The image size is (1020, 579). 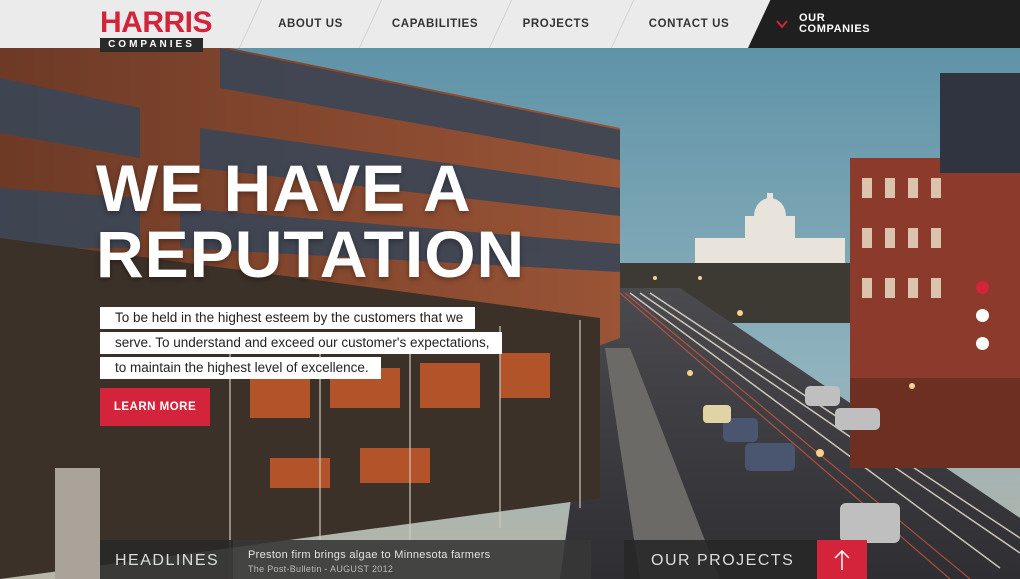 I want to click on hero-headline-line1: WE HAVE A, so click(x=284, y=188).